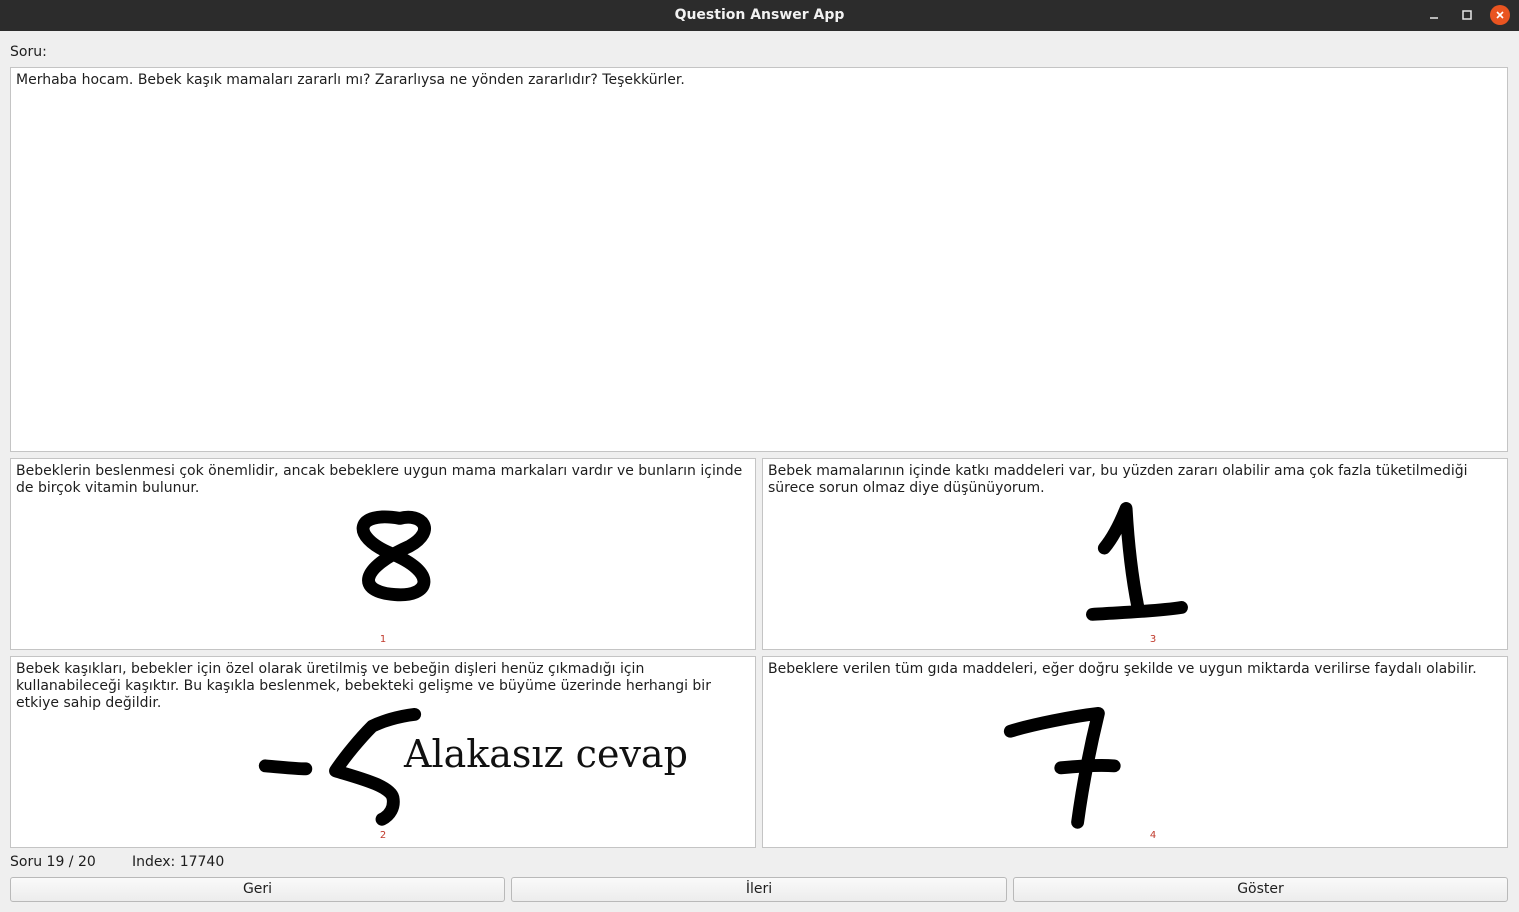 The width and height of the screenshot is (1519, 912). What do you see at coordinates (257, 889) in the screenshot?
I see `back-button: Geri` at bounding box center [257, 889].